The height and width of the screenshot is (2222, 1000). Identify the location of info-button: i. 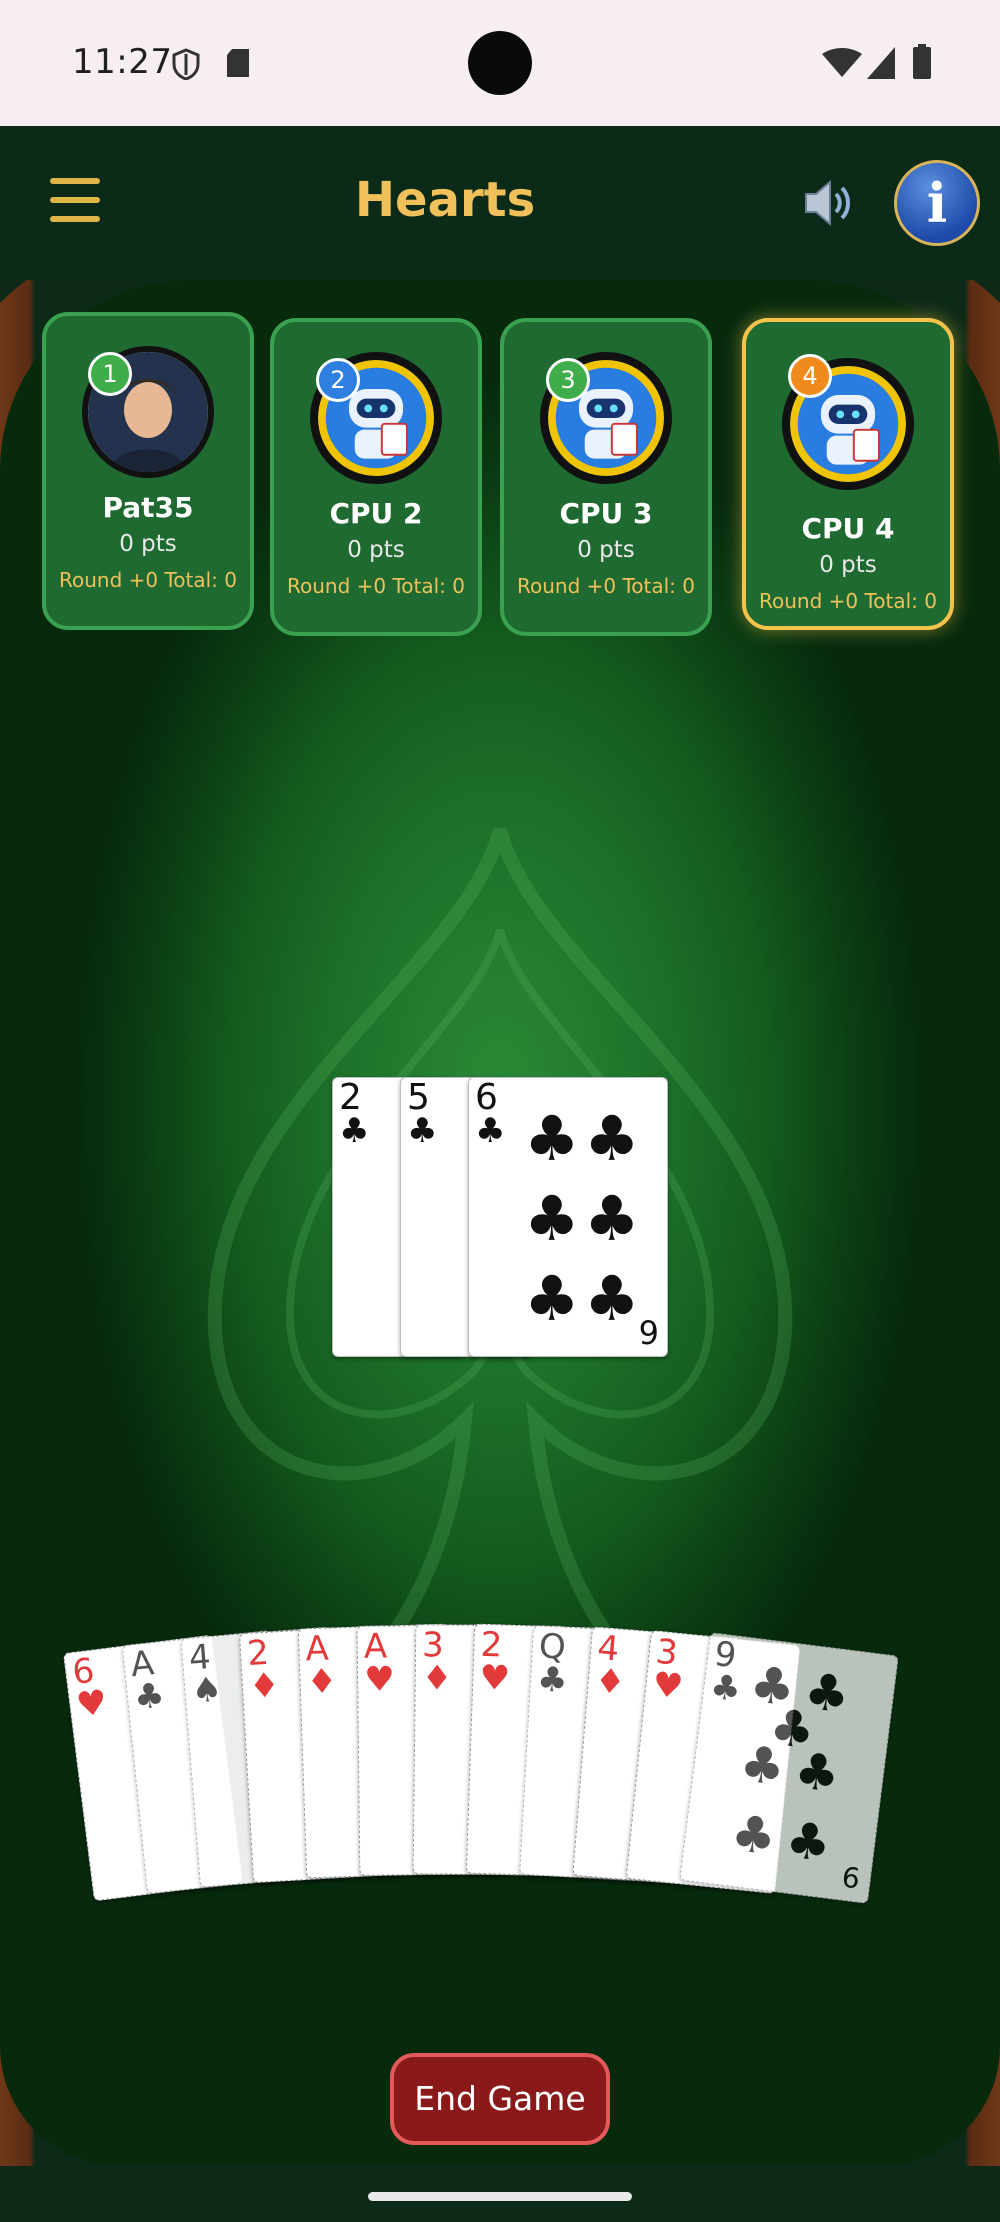
(937, 203).